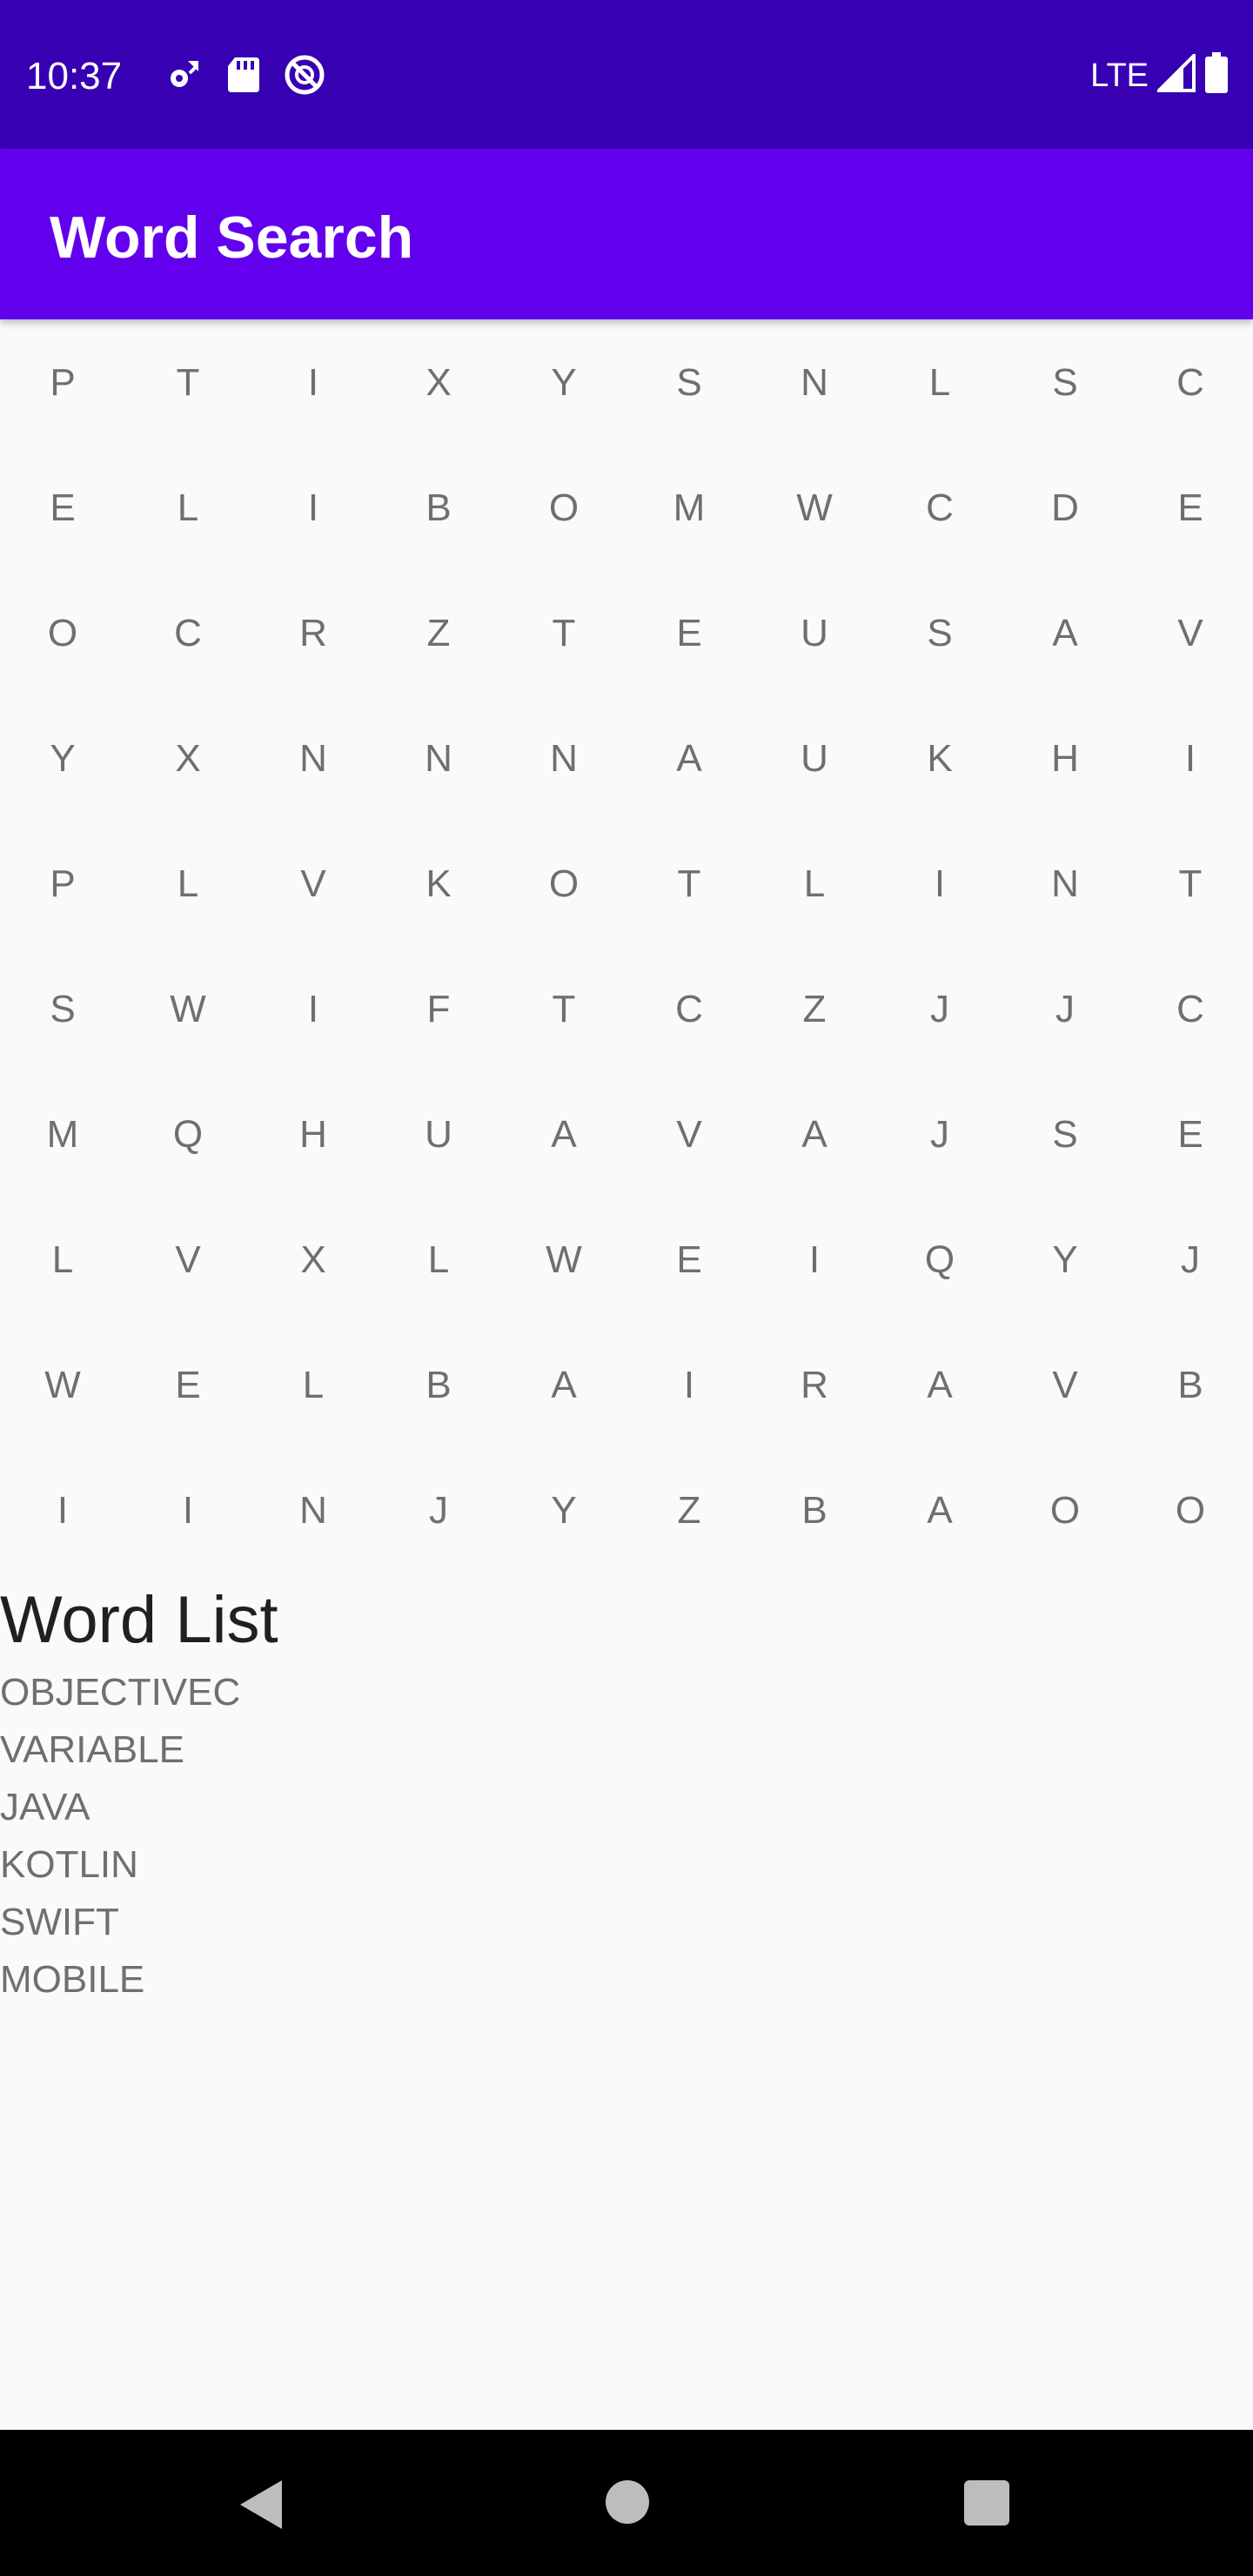 This screenshot has width=1253, height=2576. What do you see at coordinates (261, 2507) in the screenshot?
I see `back-icon` at bounding box center [261, 2507].